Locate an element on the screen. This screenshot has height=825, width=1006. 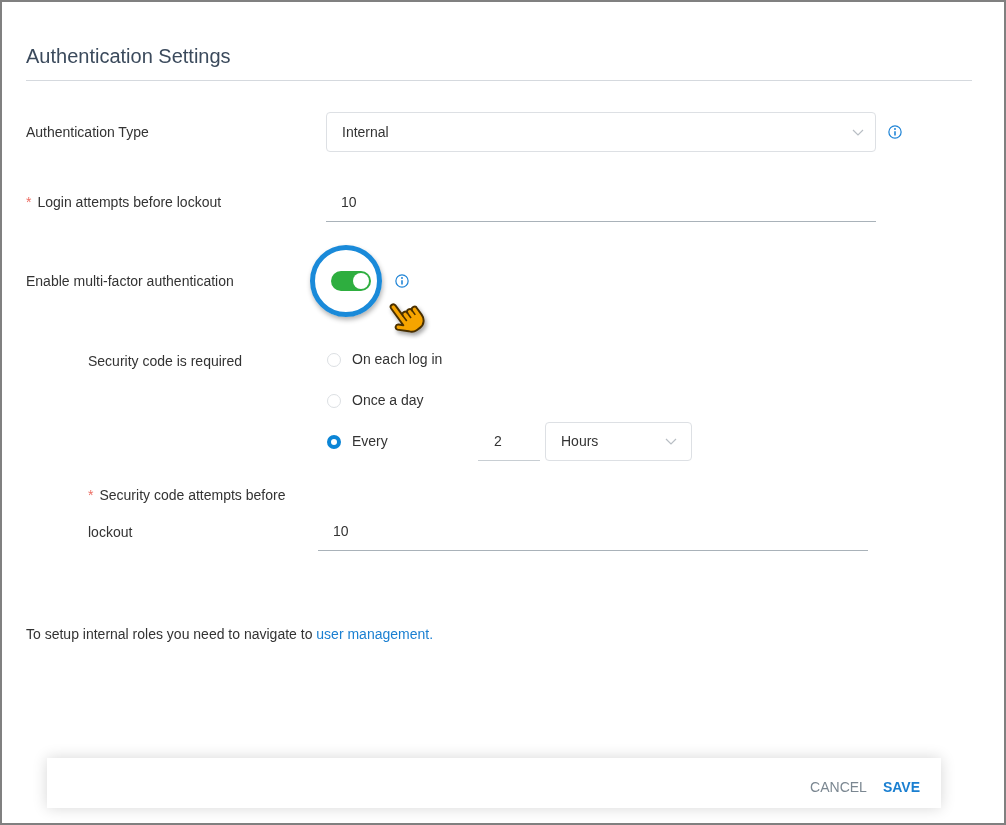
page-title: Authentication Settings is located at coordinates (129, 56).